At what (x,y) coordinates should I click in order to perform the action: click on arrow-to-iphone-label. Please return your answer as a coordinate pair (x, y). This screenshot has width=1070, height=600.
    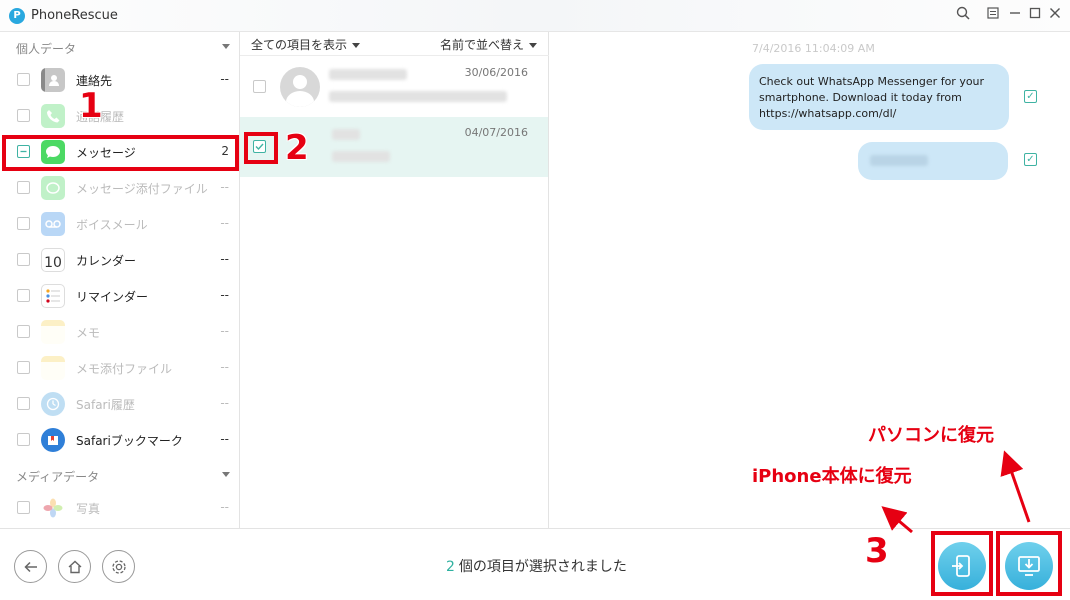
    Looking at the image, I should click on (897, 520).